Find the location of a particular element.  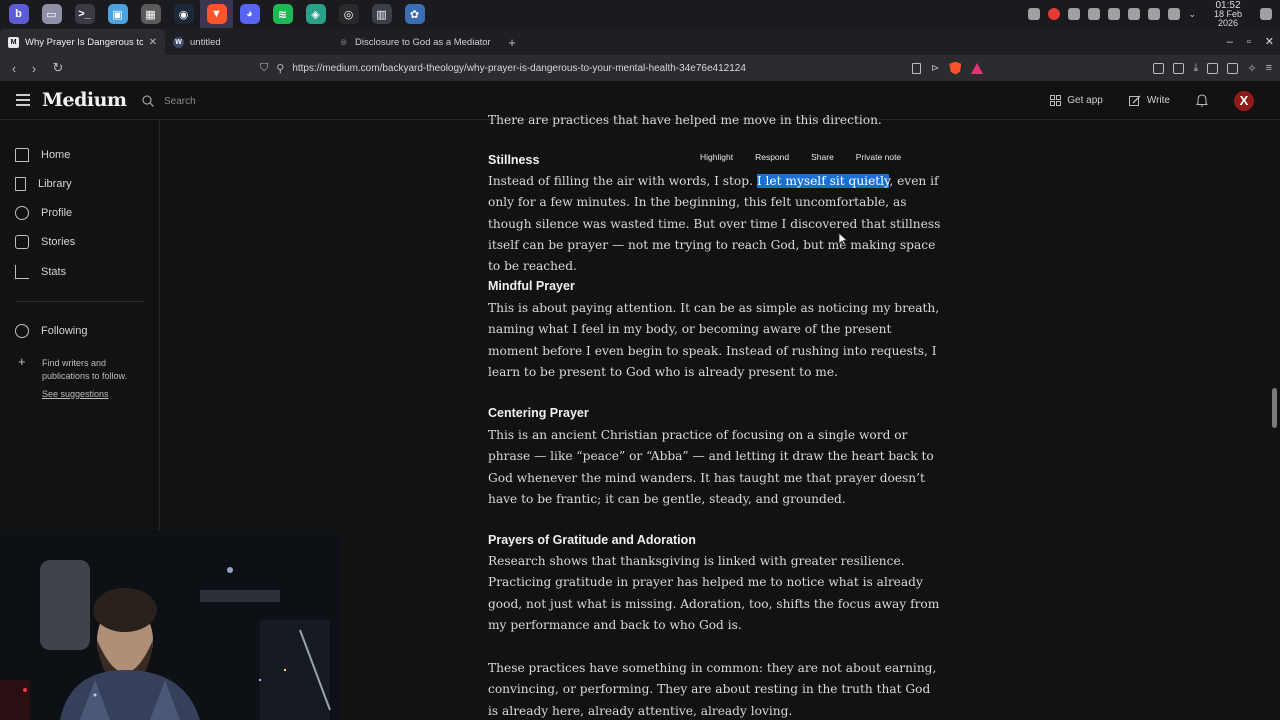

brave-icon: ▼ is located at coordinates (216, 14).